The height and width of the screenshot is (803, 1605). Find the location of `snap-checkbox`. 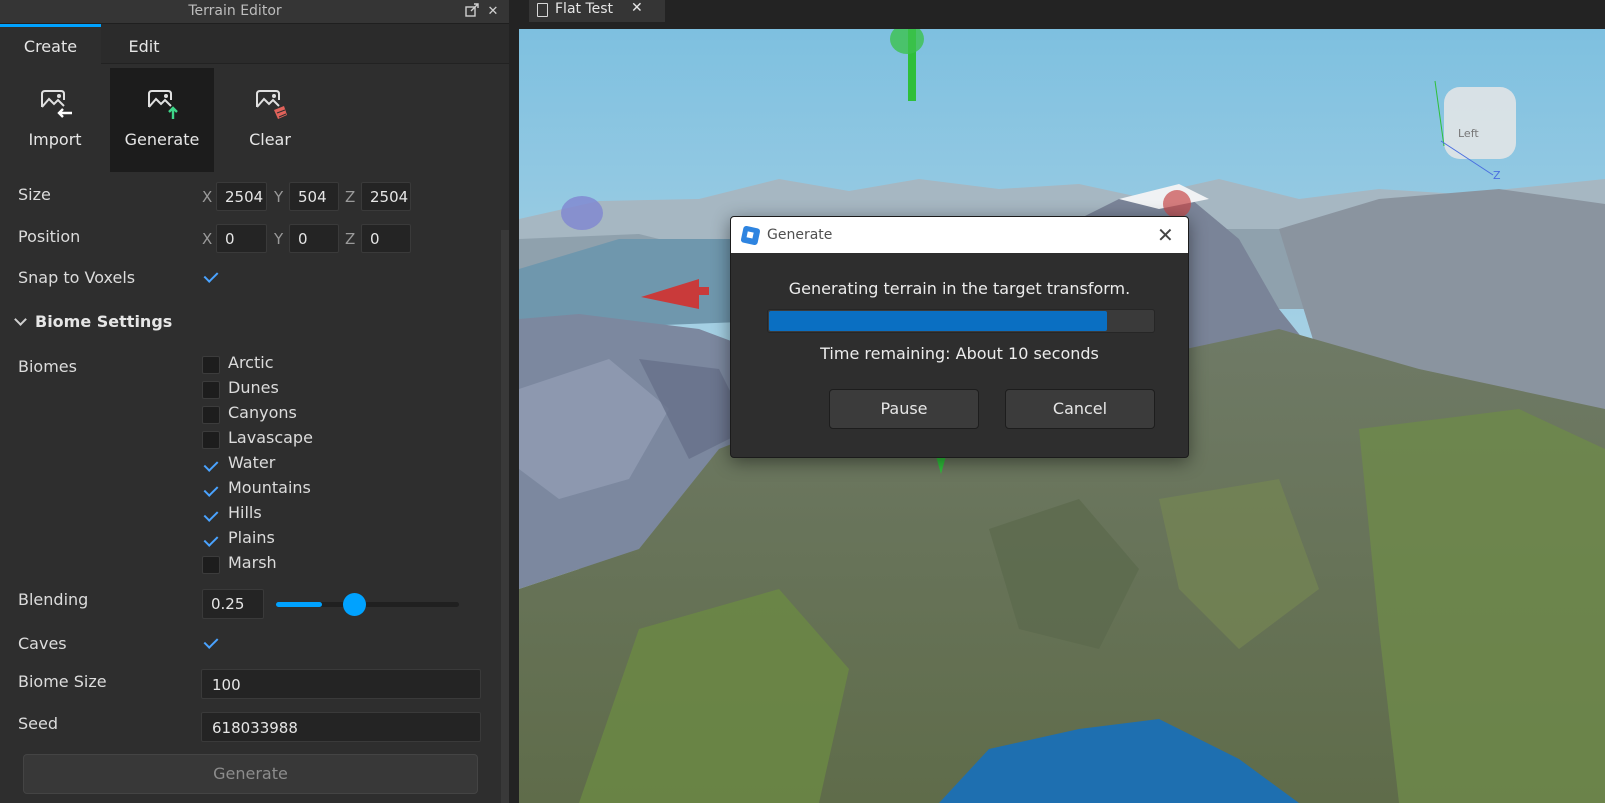

snap-checkbox is located at coordinates (211, 276).